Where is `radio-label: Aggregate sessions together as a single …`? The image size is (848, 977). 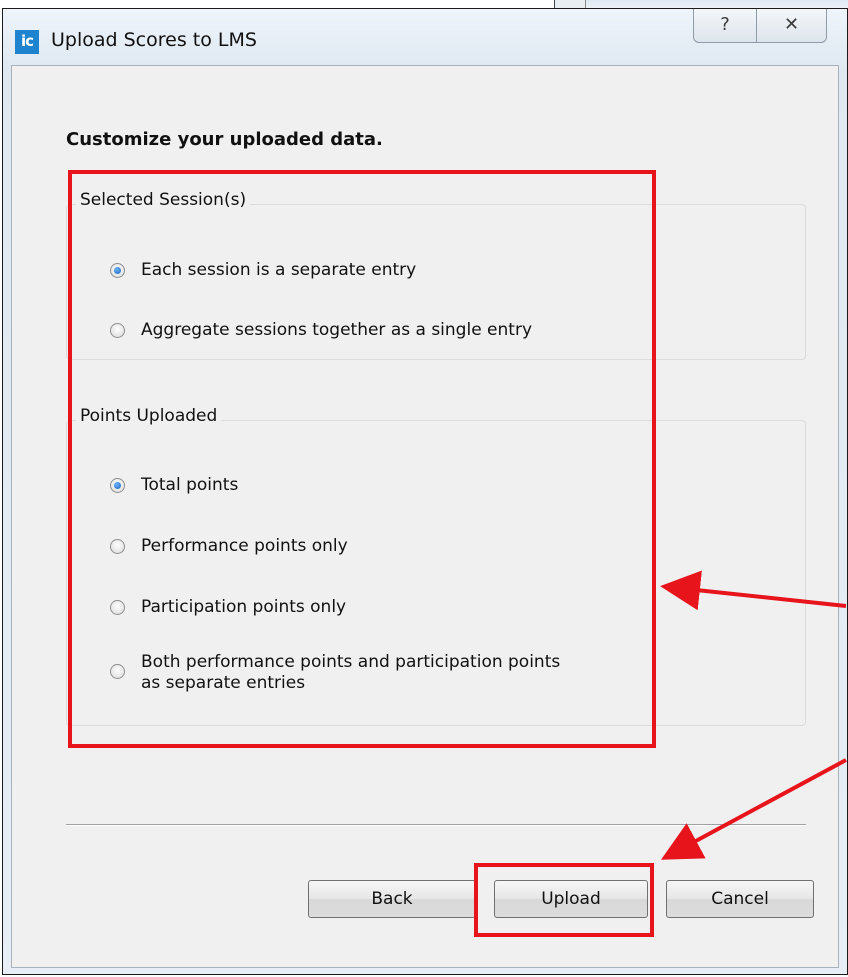 radio-label: Aggregate sessions together as a single … is located at coordinates (336, 330).